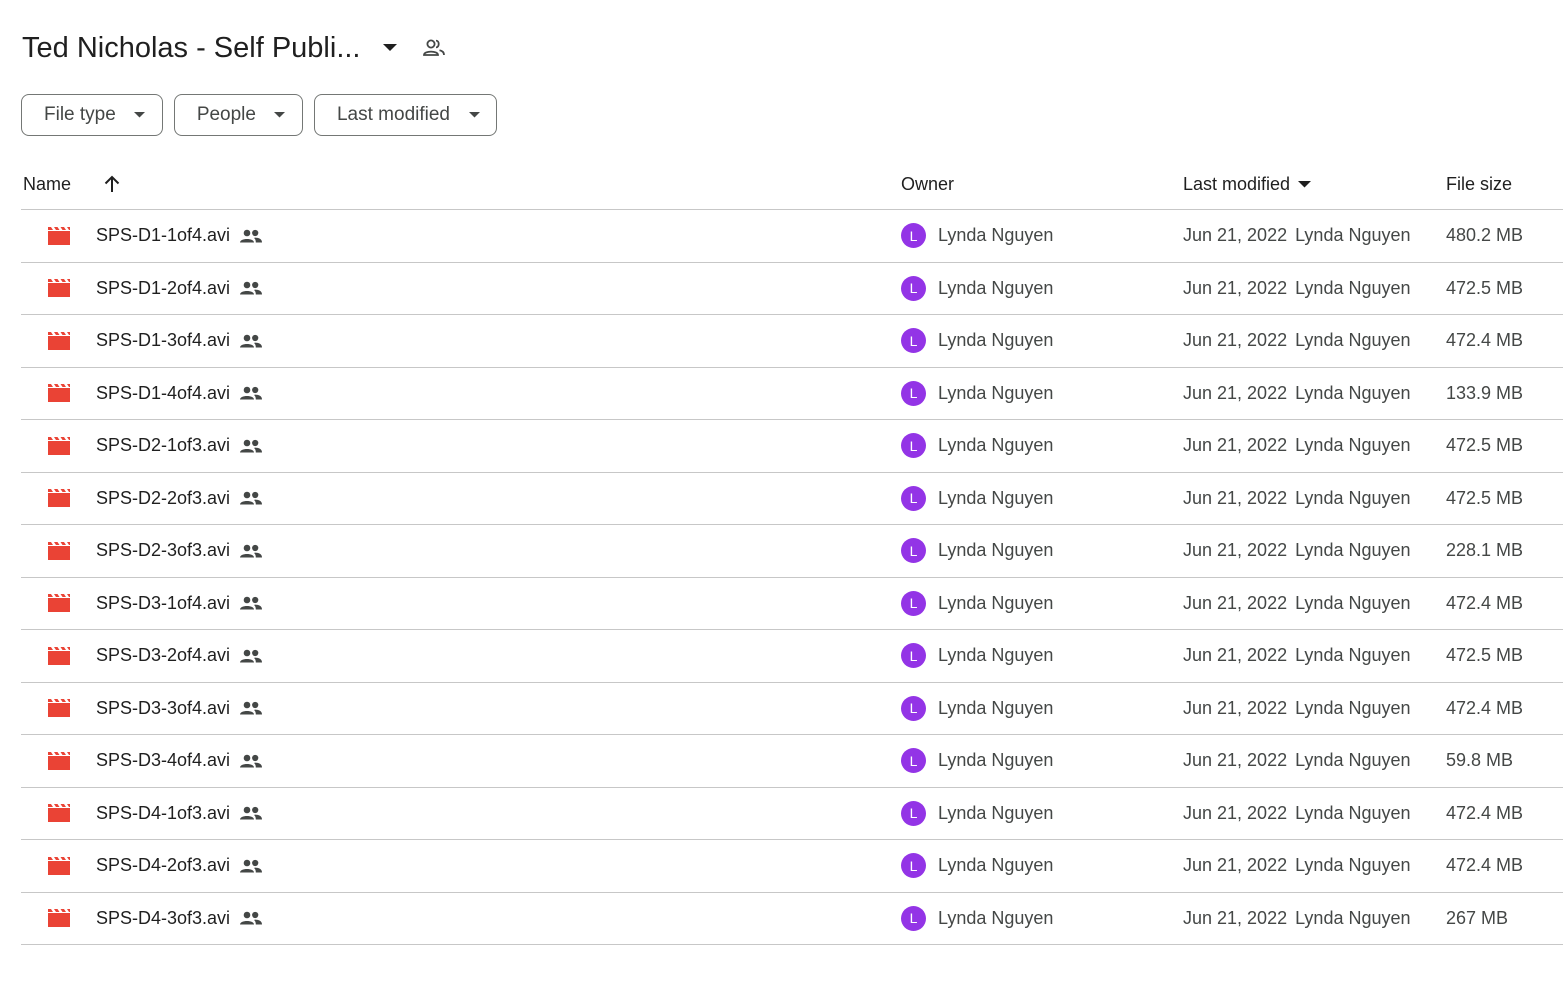 Image resolution: width=1563 pixels, height=998 pixels. What do you see at coordinates (163, 288) in the screenshot?
I see `file-name: SPS-D1-2of4.avi` at bounding box center [163, 288].